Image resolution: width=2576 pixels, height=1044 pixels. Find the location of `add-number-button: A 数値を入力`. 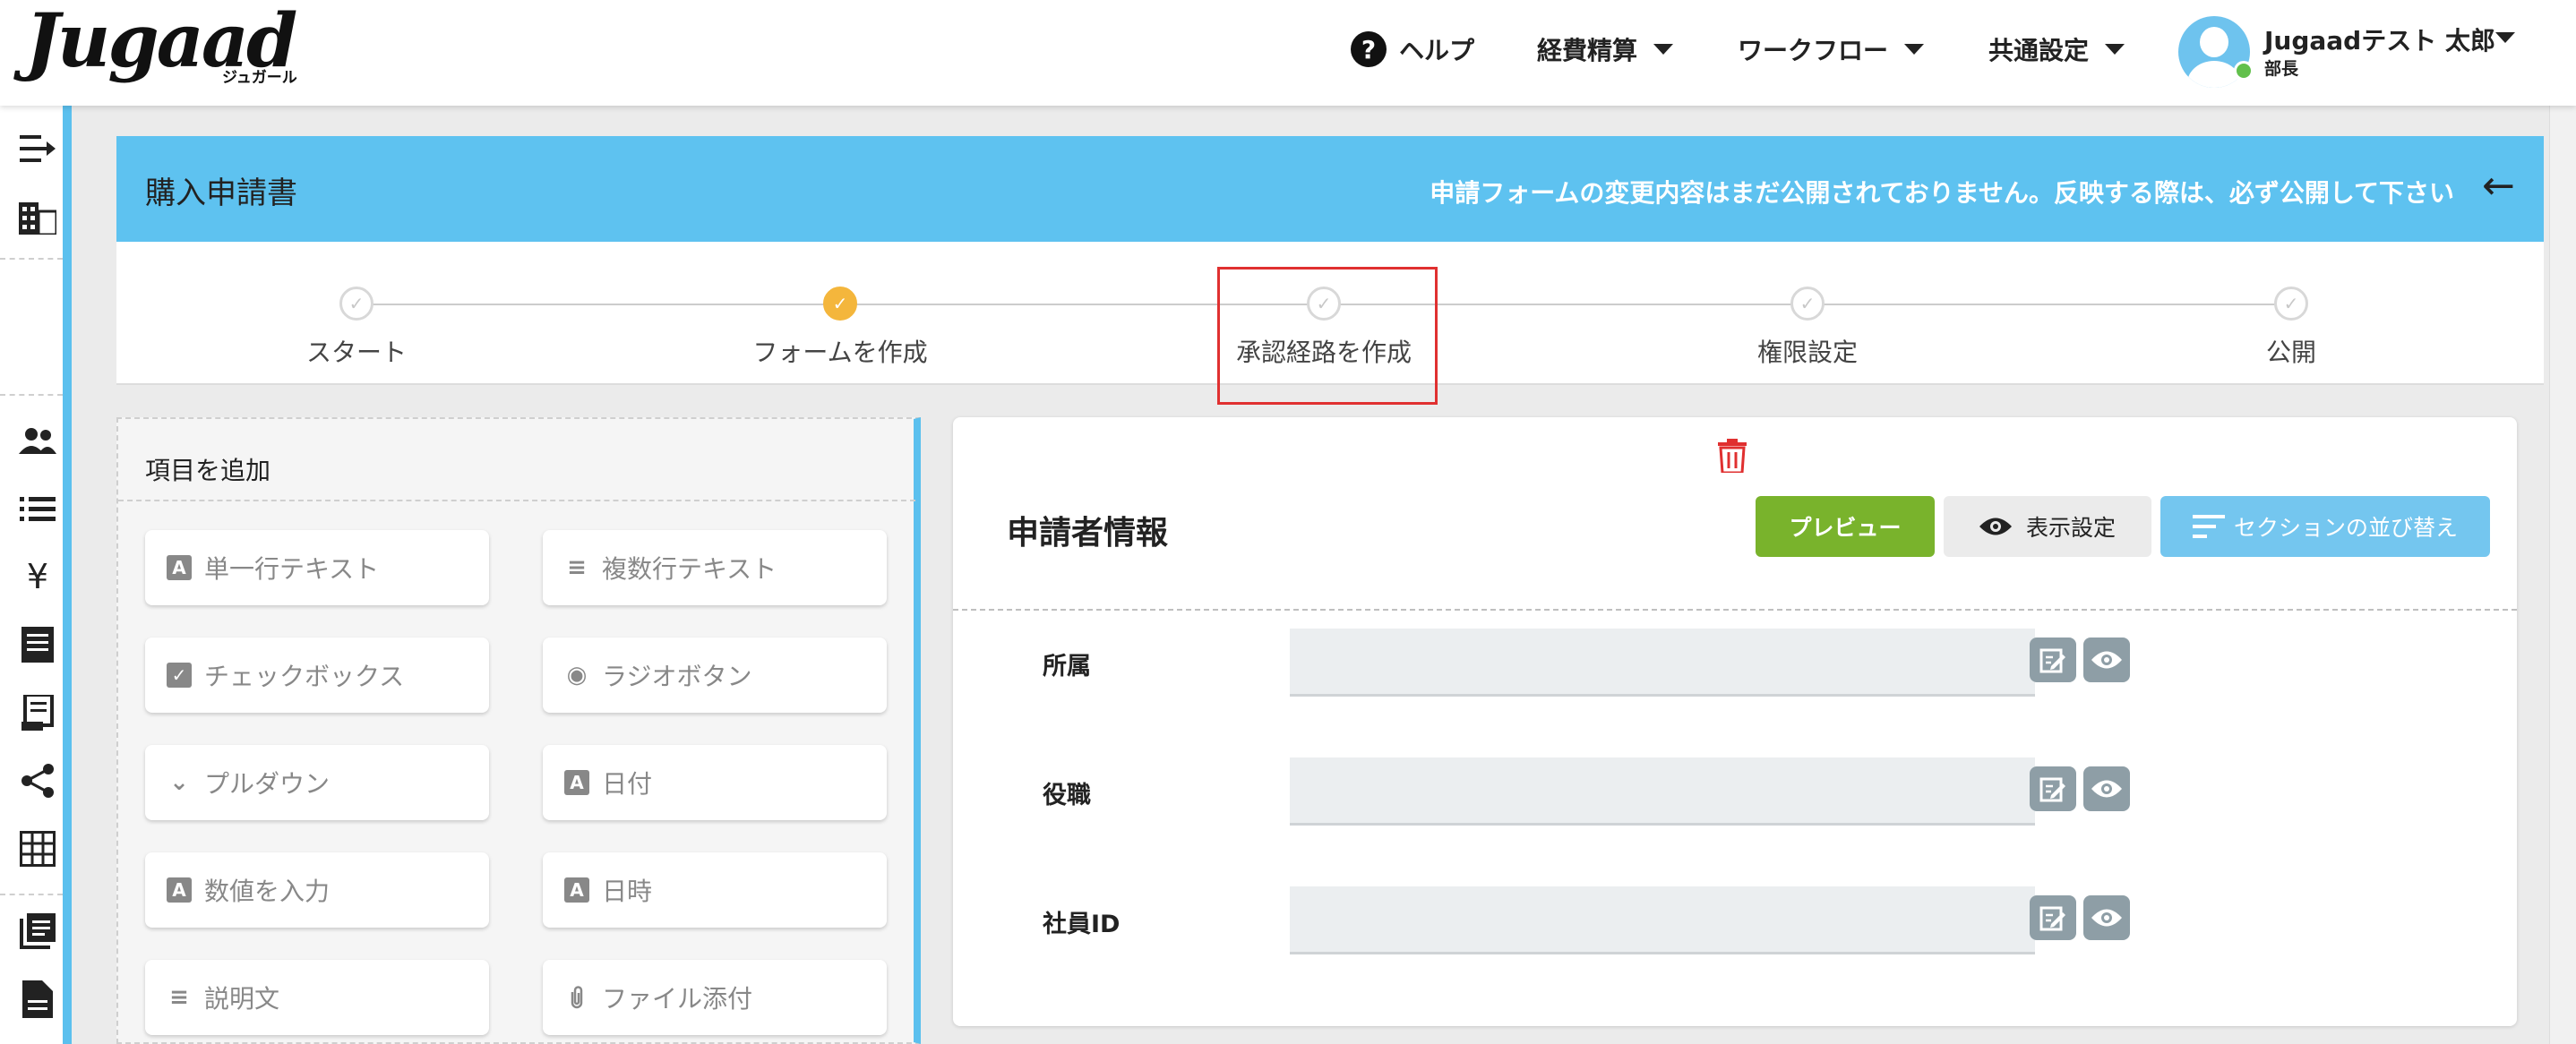

add-number-button: A 数値を入力 is located at coordinates (317, 890).